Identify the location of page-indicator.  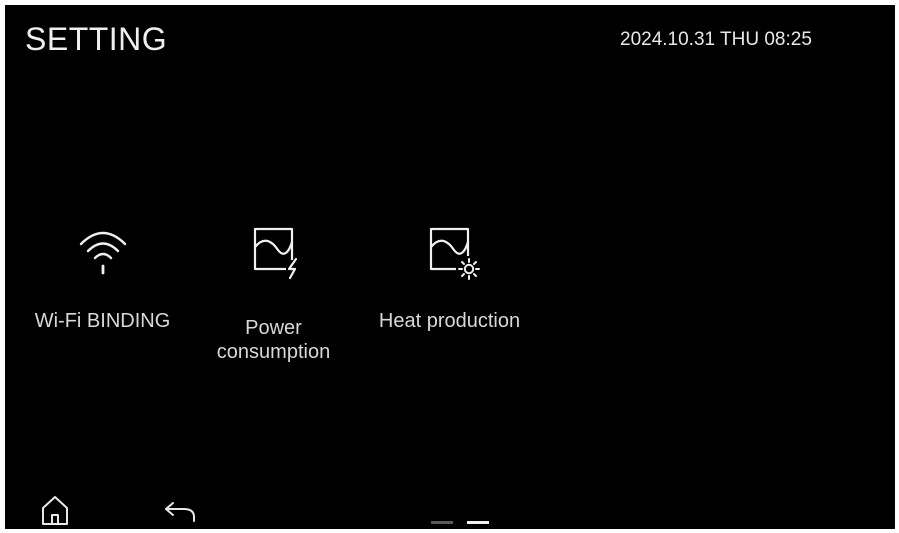
(461, 523).